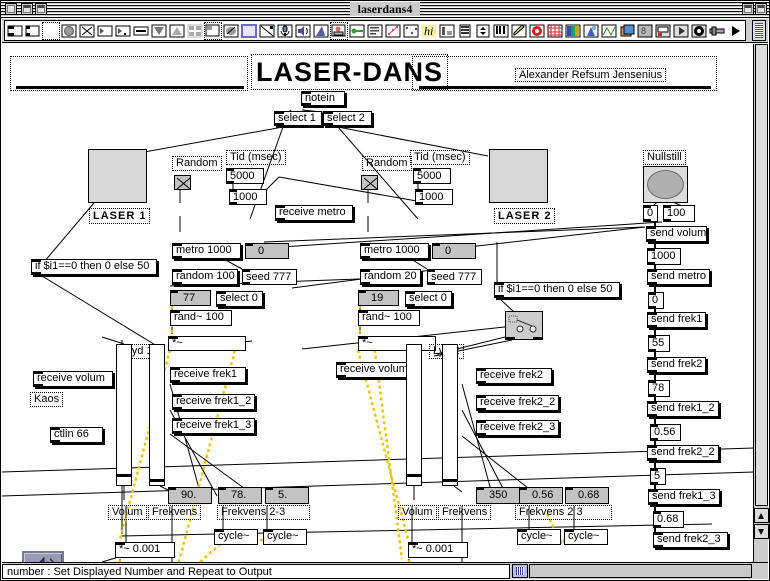  I want to click on play-button-icon, so click(681, 30).